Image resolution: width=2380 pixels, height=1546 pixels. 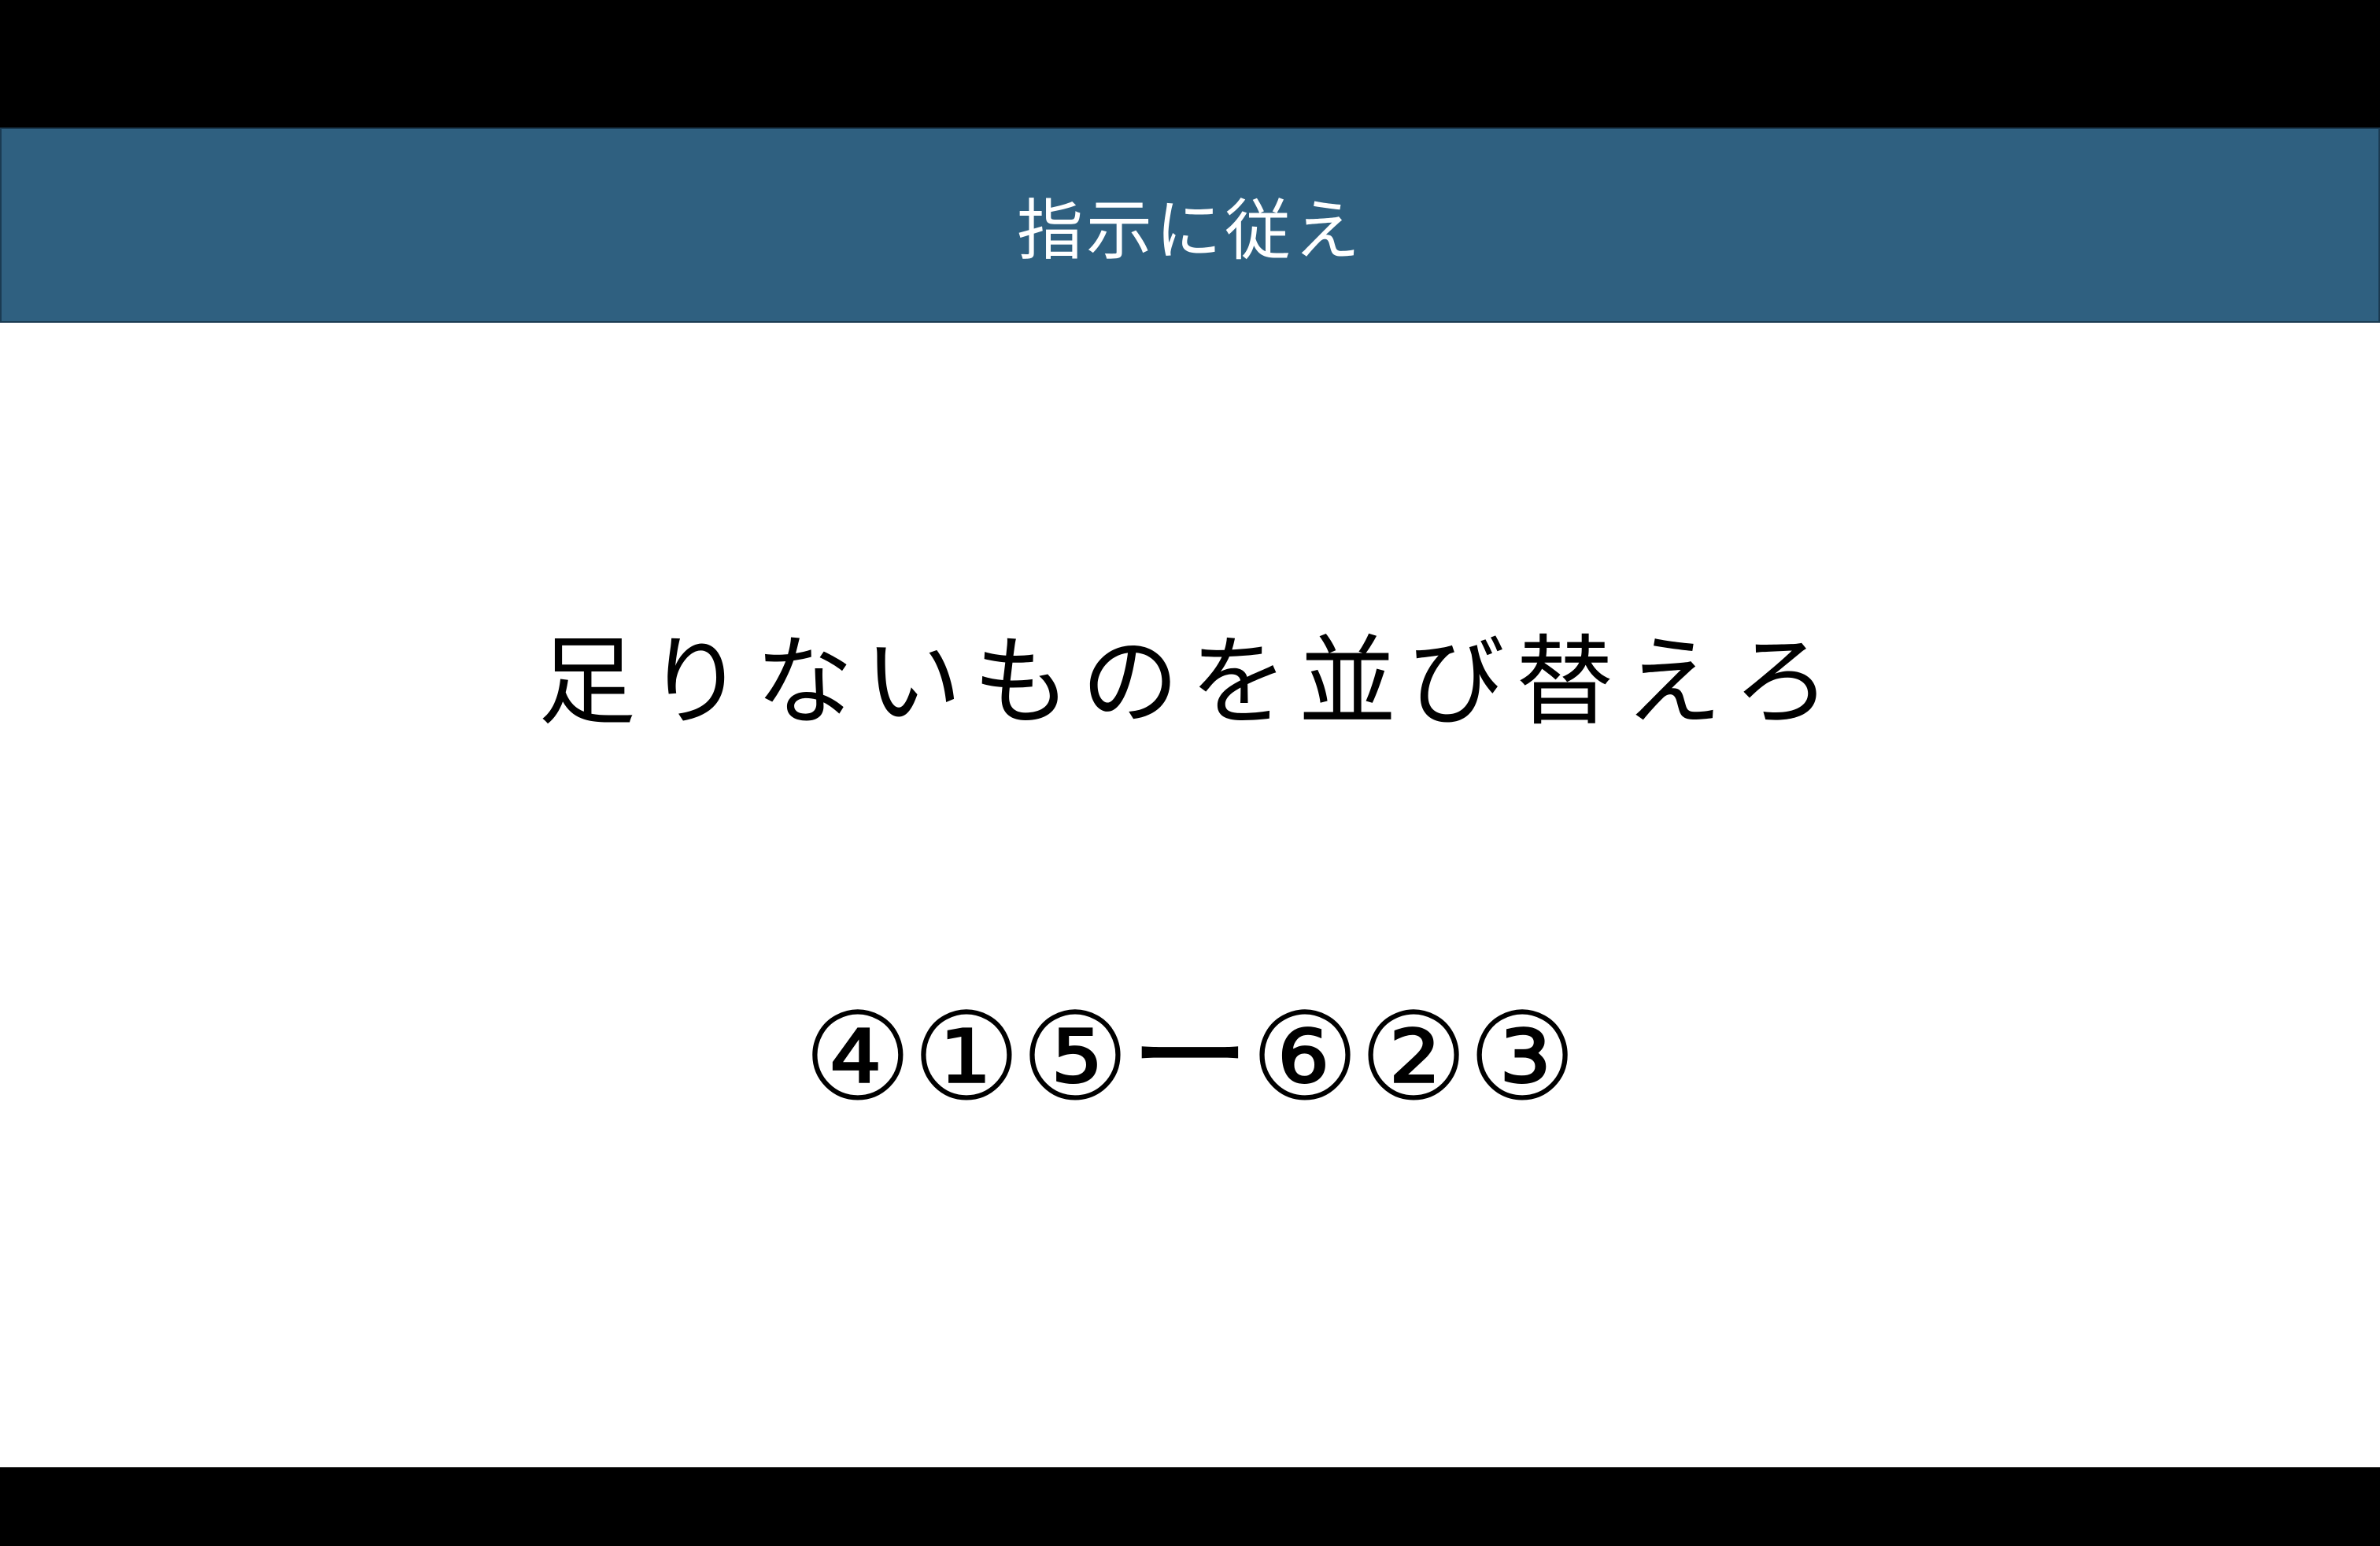 What do you see at coordinates (1189, 230) in the screenshot?
I see `header-title: 指示に従え` at bounding box center [1189, 230].